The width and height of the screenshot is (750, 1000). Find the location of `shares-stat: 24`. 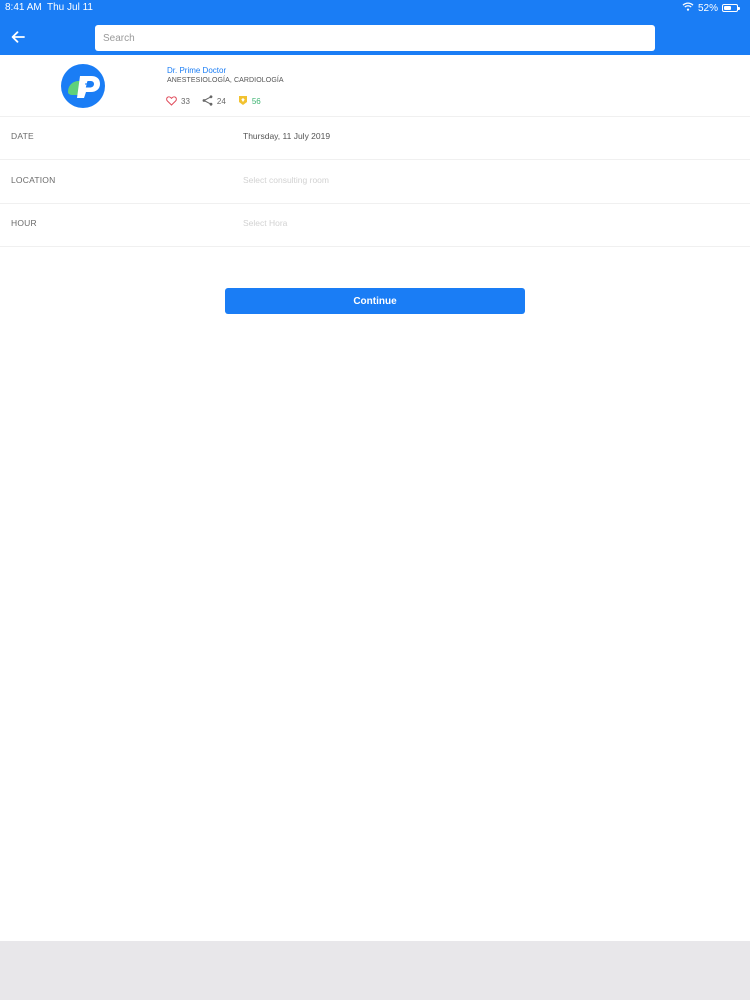

shares-stat: 24 is located at coordinates (214, 101).